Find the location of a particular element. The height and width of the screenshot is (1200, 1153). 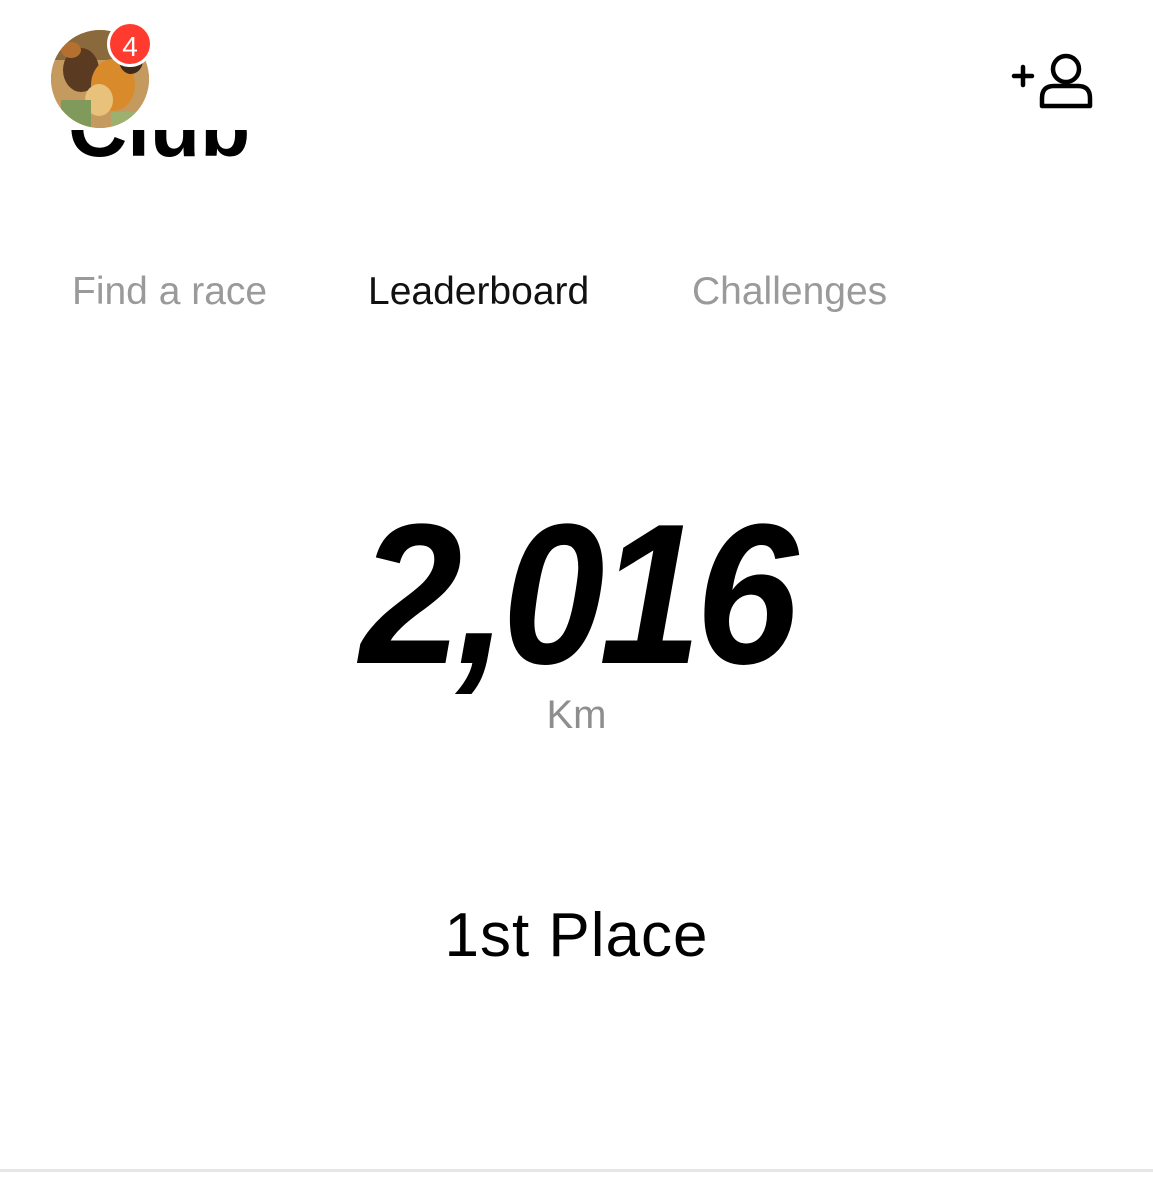

tab-find-a-race: Find a race is located at coordinates (169, 292).